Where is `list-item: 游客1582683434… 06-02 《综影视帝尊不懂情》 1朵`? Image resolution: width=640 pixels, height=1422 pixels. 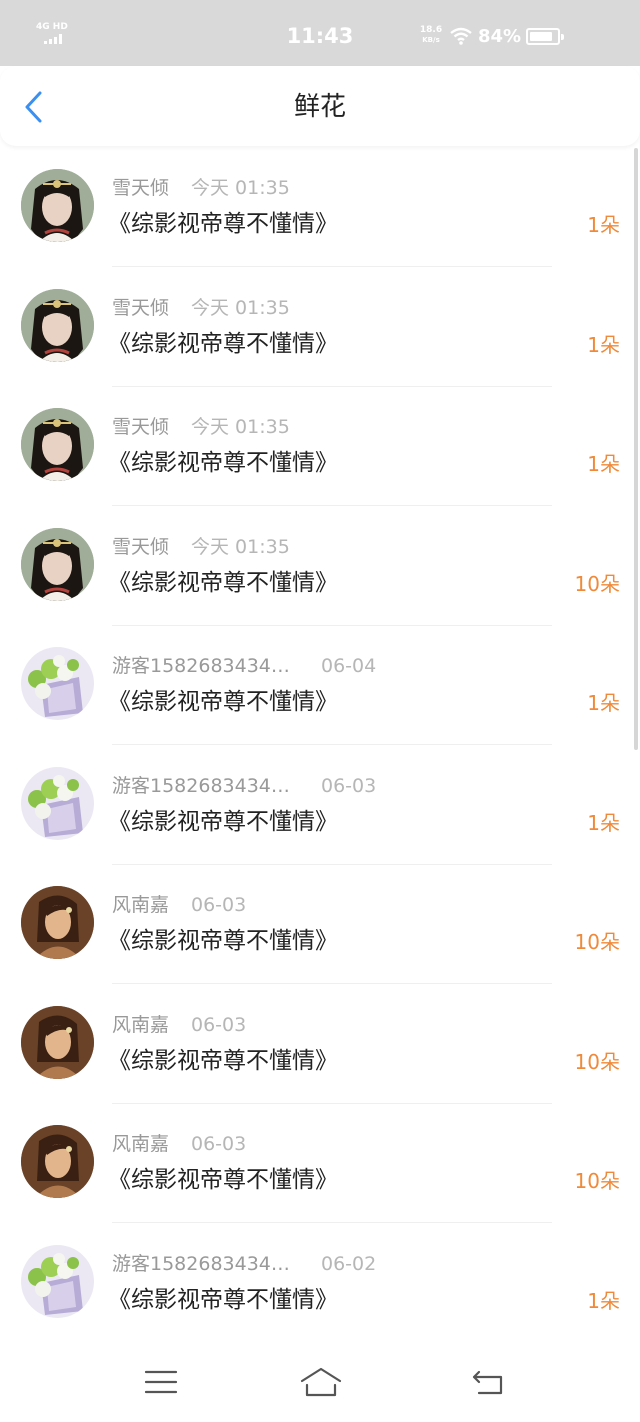 list-item: 游客1582683434… 06-02 《综影视帝尊不懂情》 1朵 is located at coordinates (320, 1283).